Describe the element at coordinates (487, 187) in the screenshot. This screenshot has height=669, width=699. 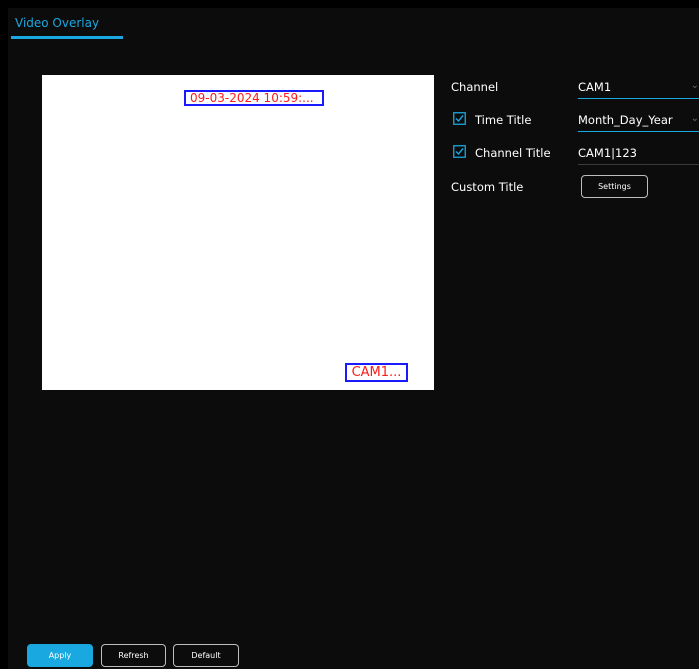
I see `custom-title-label: Custom Title` at that location.